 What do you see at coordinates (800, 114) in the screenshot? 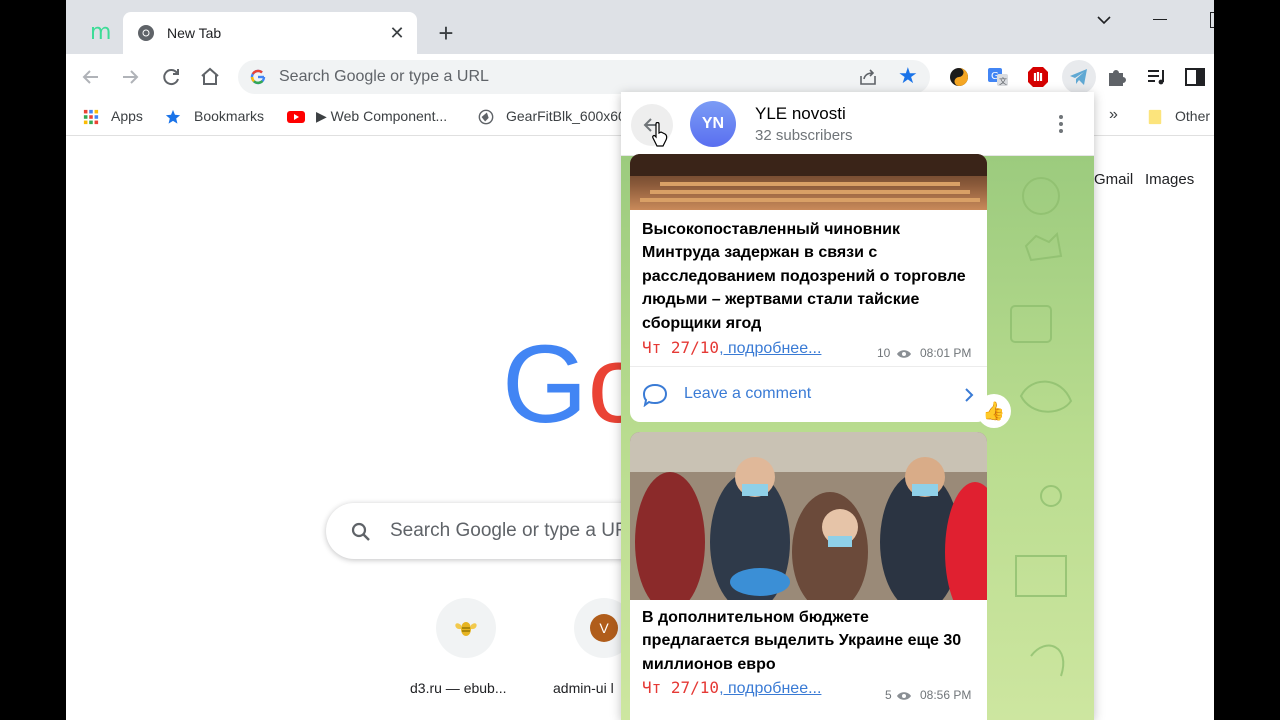
I see `channel-name: YLE novosti` at bounding box center [800, 114].